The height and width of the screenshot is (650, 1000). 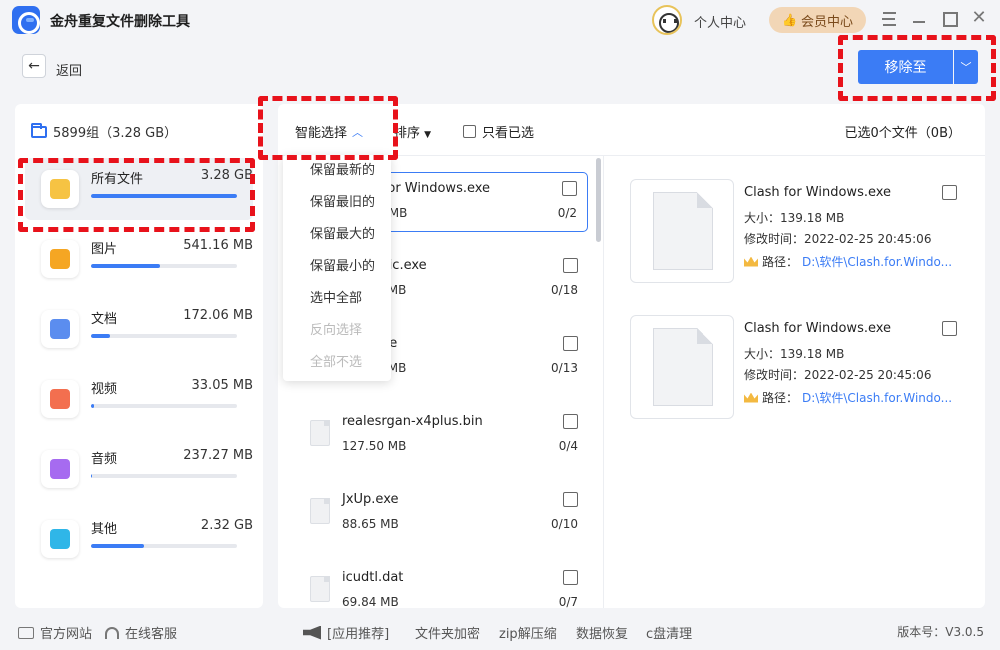 What do you see at coordinates (602, 632) in the screenshot?
I see `footer-link-recovery: 数据恢复` at bounding box center [602, 632].